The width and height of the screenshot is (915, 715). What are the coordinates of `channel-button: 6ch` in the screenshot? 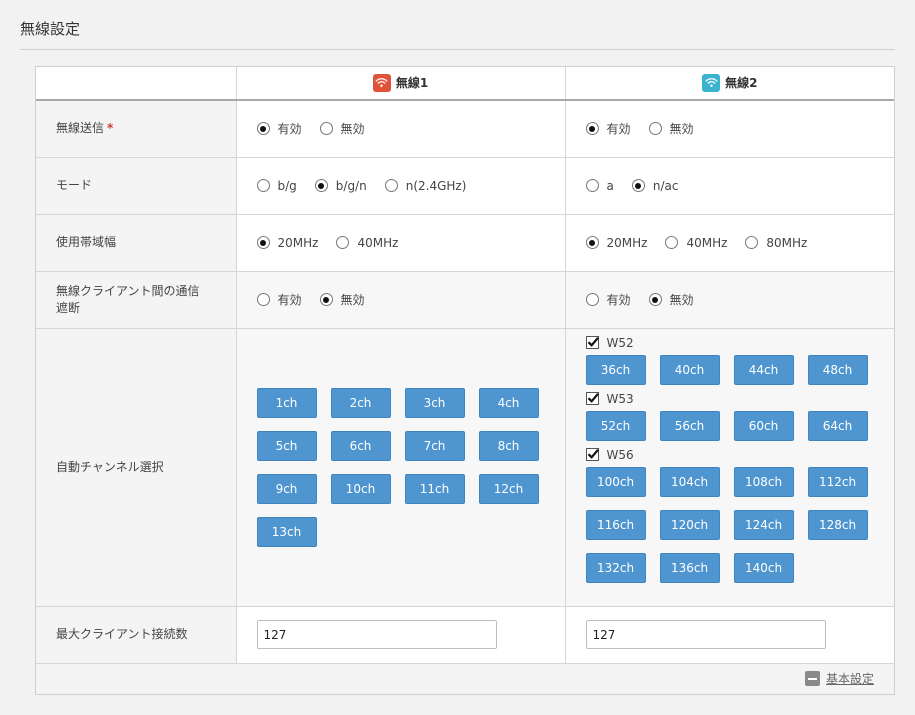 It's located at (360, 445).